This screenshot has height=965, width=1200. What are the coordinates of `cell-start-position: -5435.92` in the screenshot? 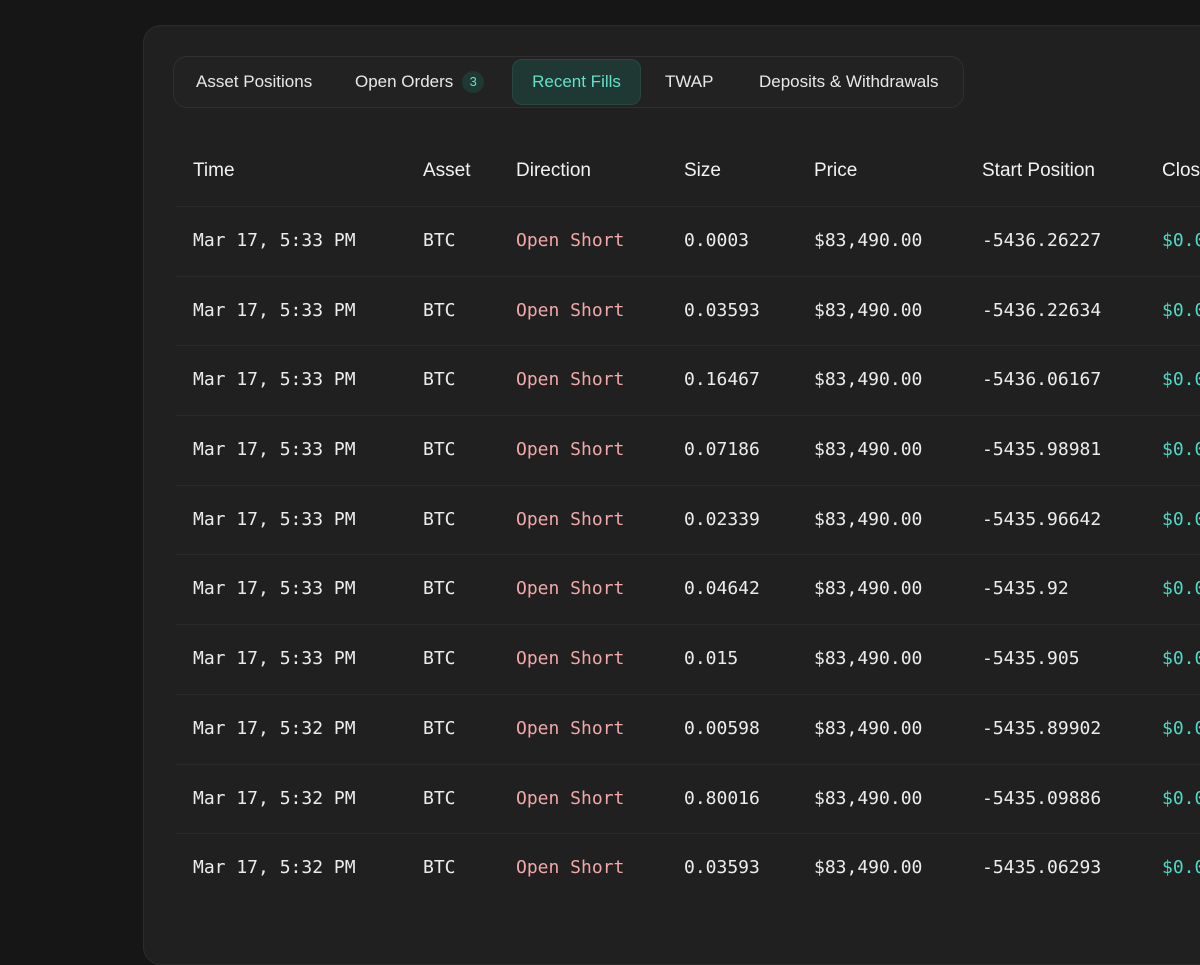 It's located at (1025, 589).